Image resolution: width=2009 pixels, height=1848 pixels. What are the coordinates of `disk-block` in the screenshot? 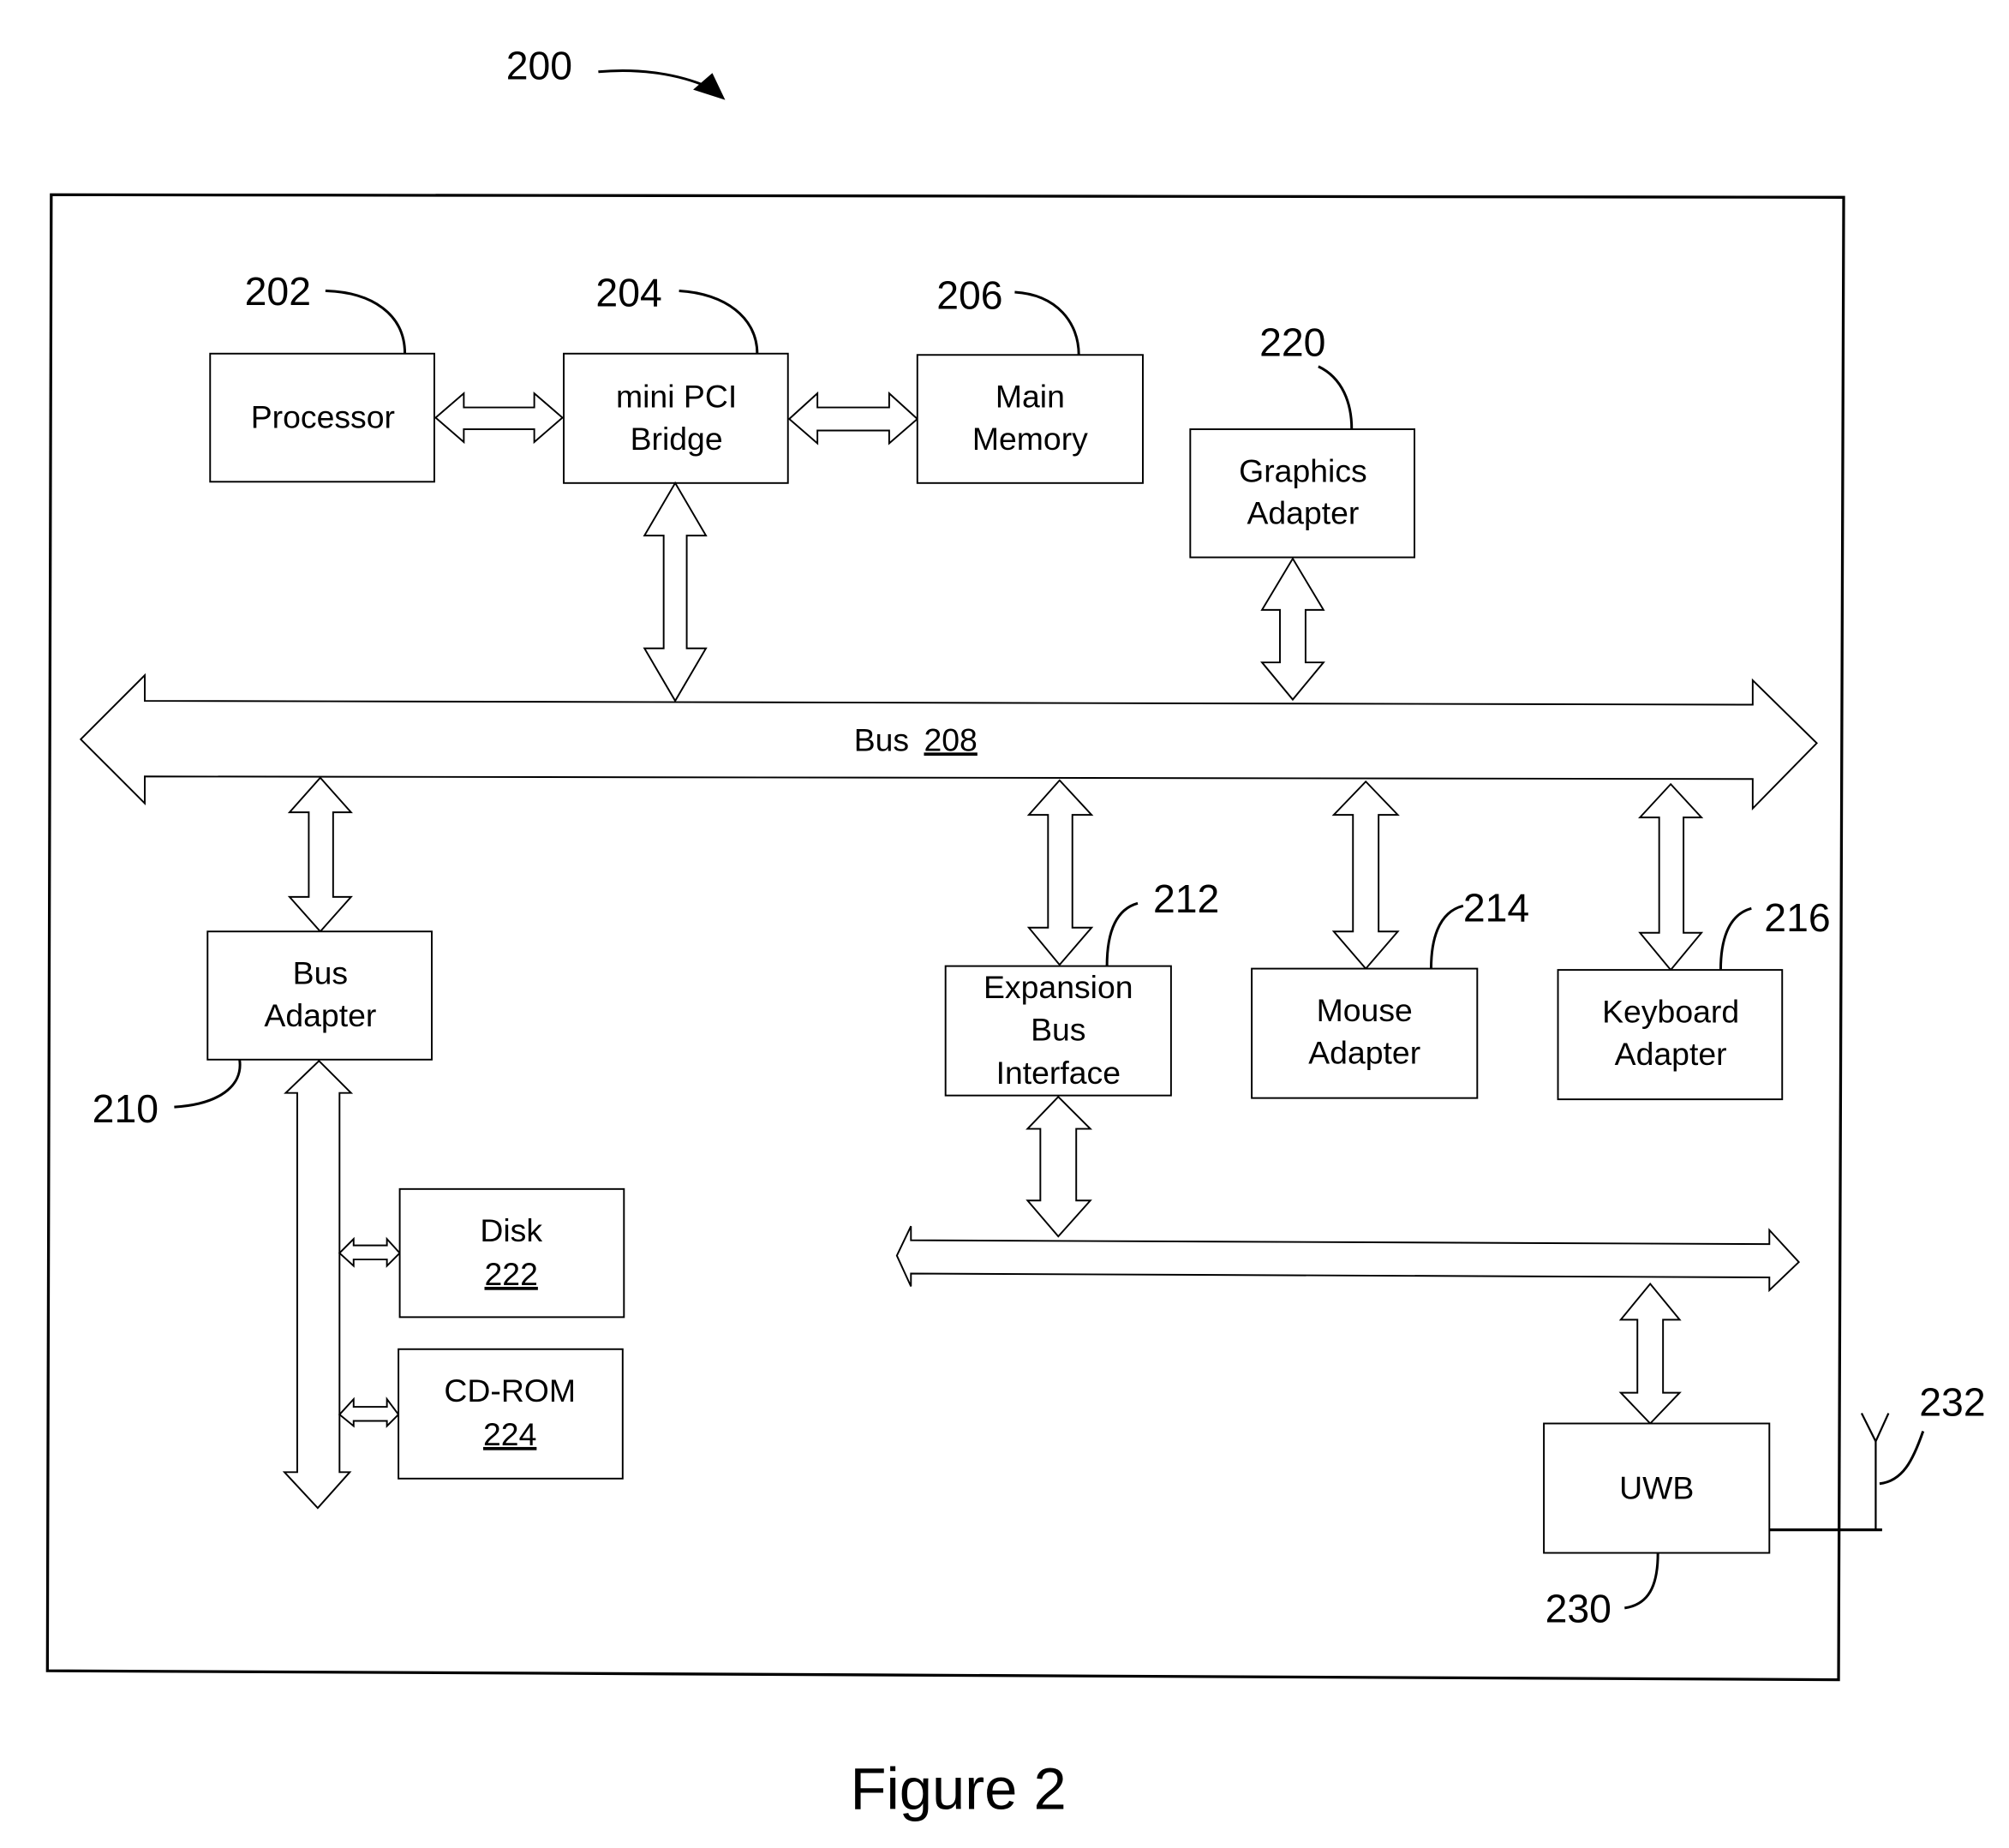 It's located at (511, 1253).